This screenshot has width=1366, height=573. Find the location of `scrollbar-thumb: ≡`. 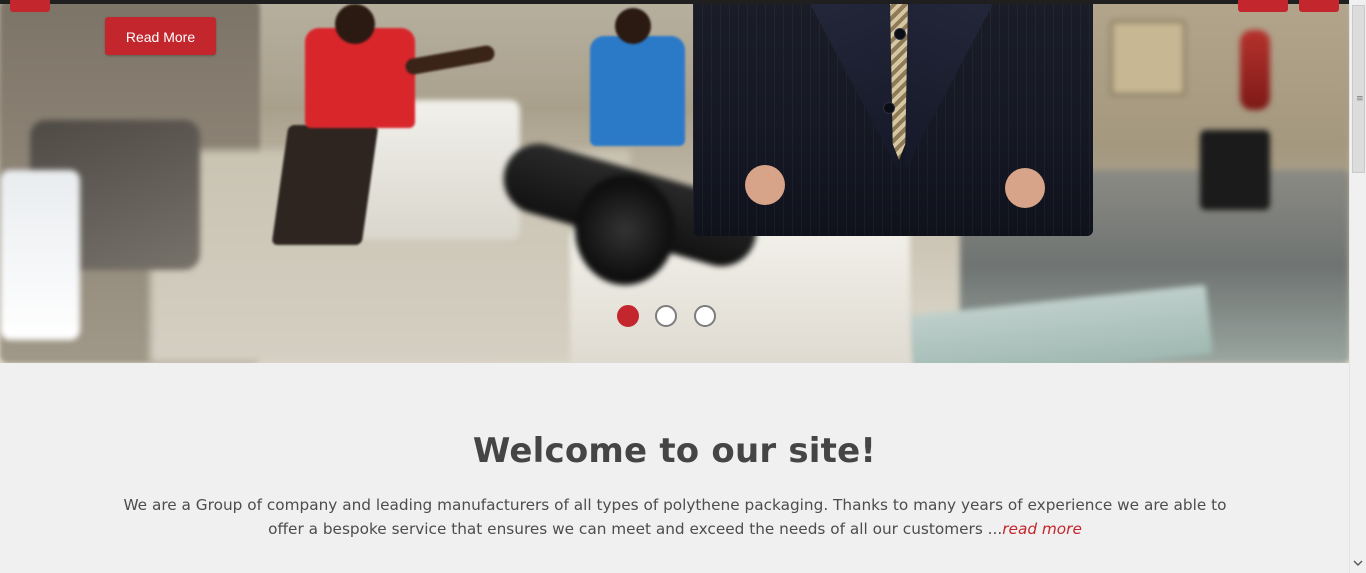

scrollbar-thumb: ≡ is located at coordinates (1358, 89).